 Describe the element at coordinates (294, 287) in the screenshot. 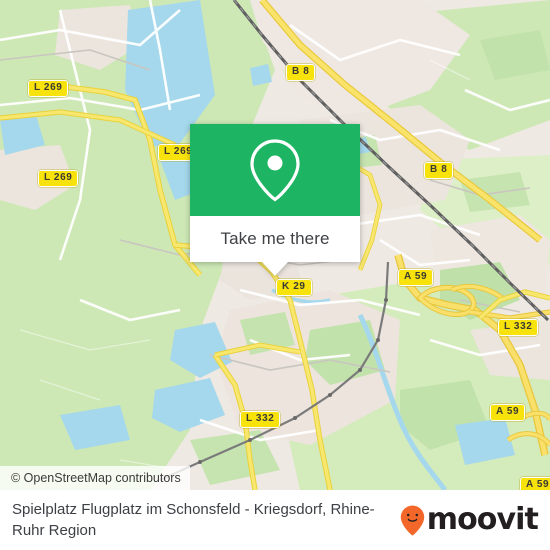

I see `road-shield: K 29` at that location.